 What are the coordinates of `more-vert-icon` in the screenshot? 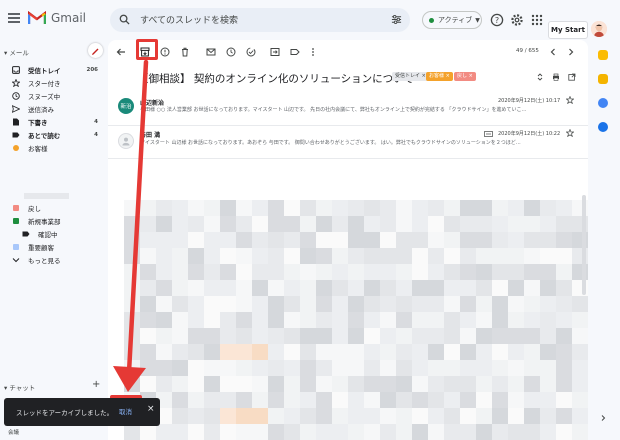 It's located at (313, 52).